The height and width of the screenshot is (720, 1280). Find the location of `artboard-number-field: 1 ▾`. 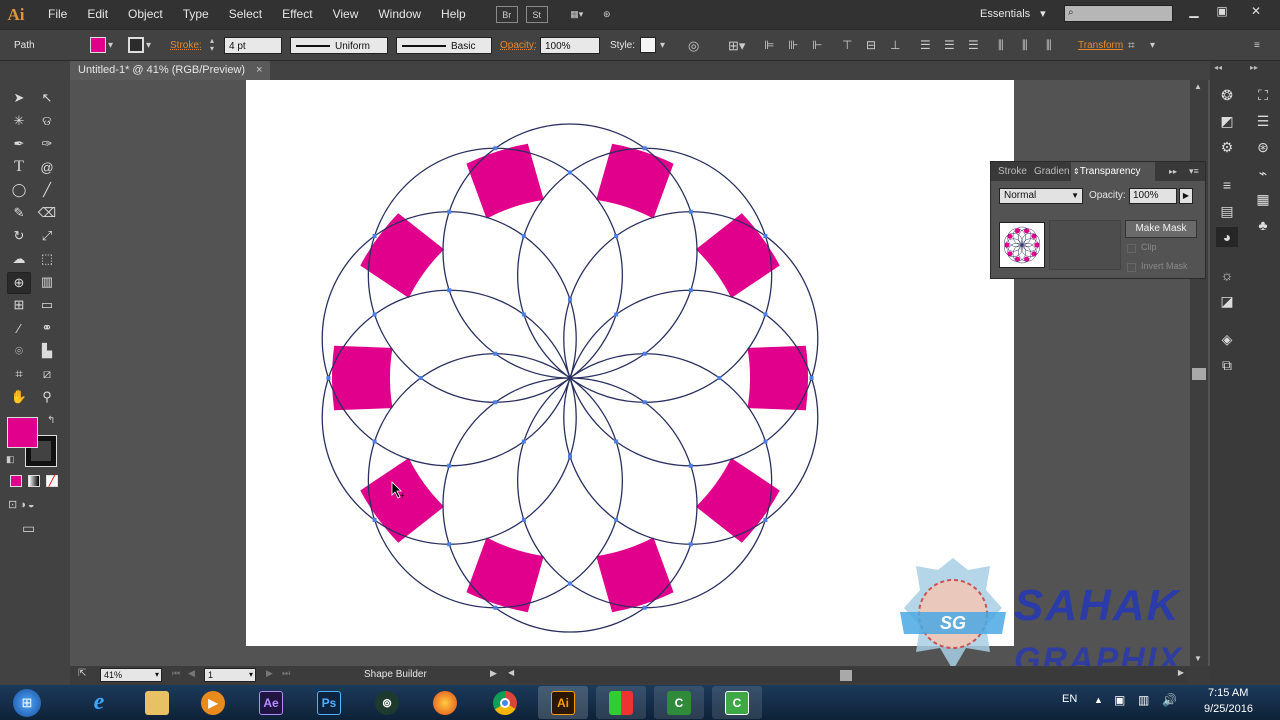

artboard-number-field: 1 ▾ is located at coordinates (230, 675).